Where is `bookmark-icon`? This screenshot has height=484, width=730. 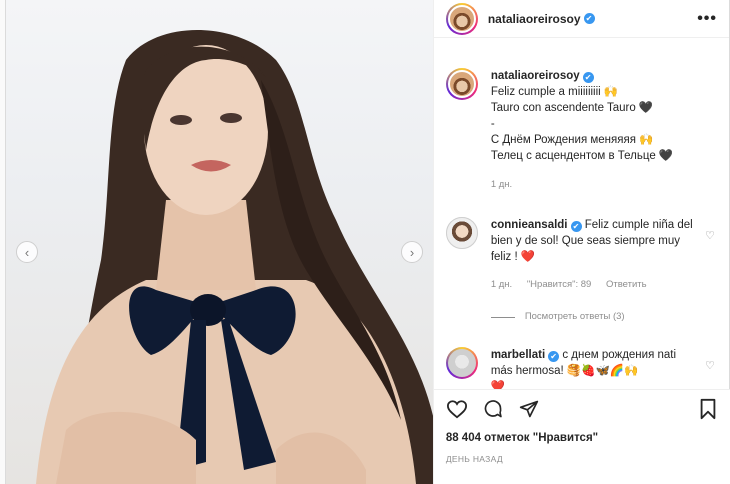
bookmark-icon is located at coordinates (708, 409).